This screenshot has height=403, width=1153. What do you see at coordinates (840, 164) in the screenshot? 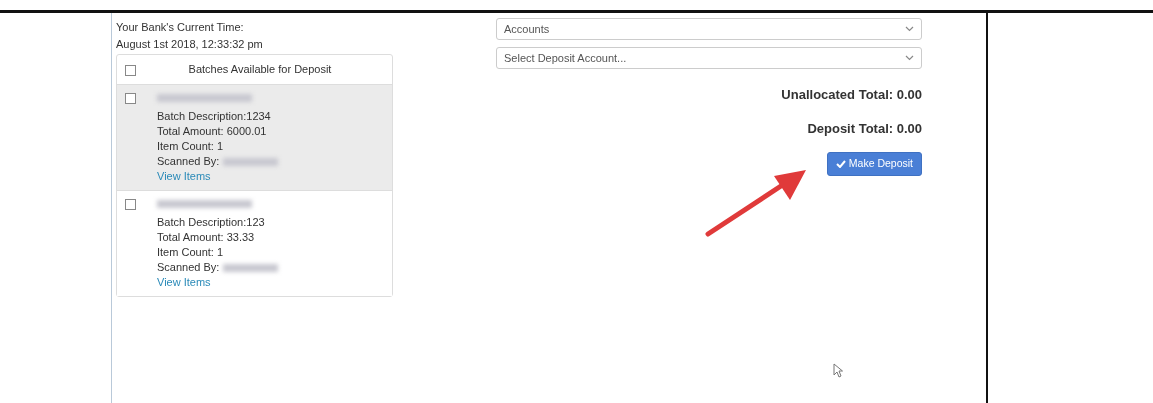
I see `check-icon` at bounding box center [840, 164].